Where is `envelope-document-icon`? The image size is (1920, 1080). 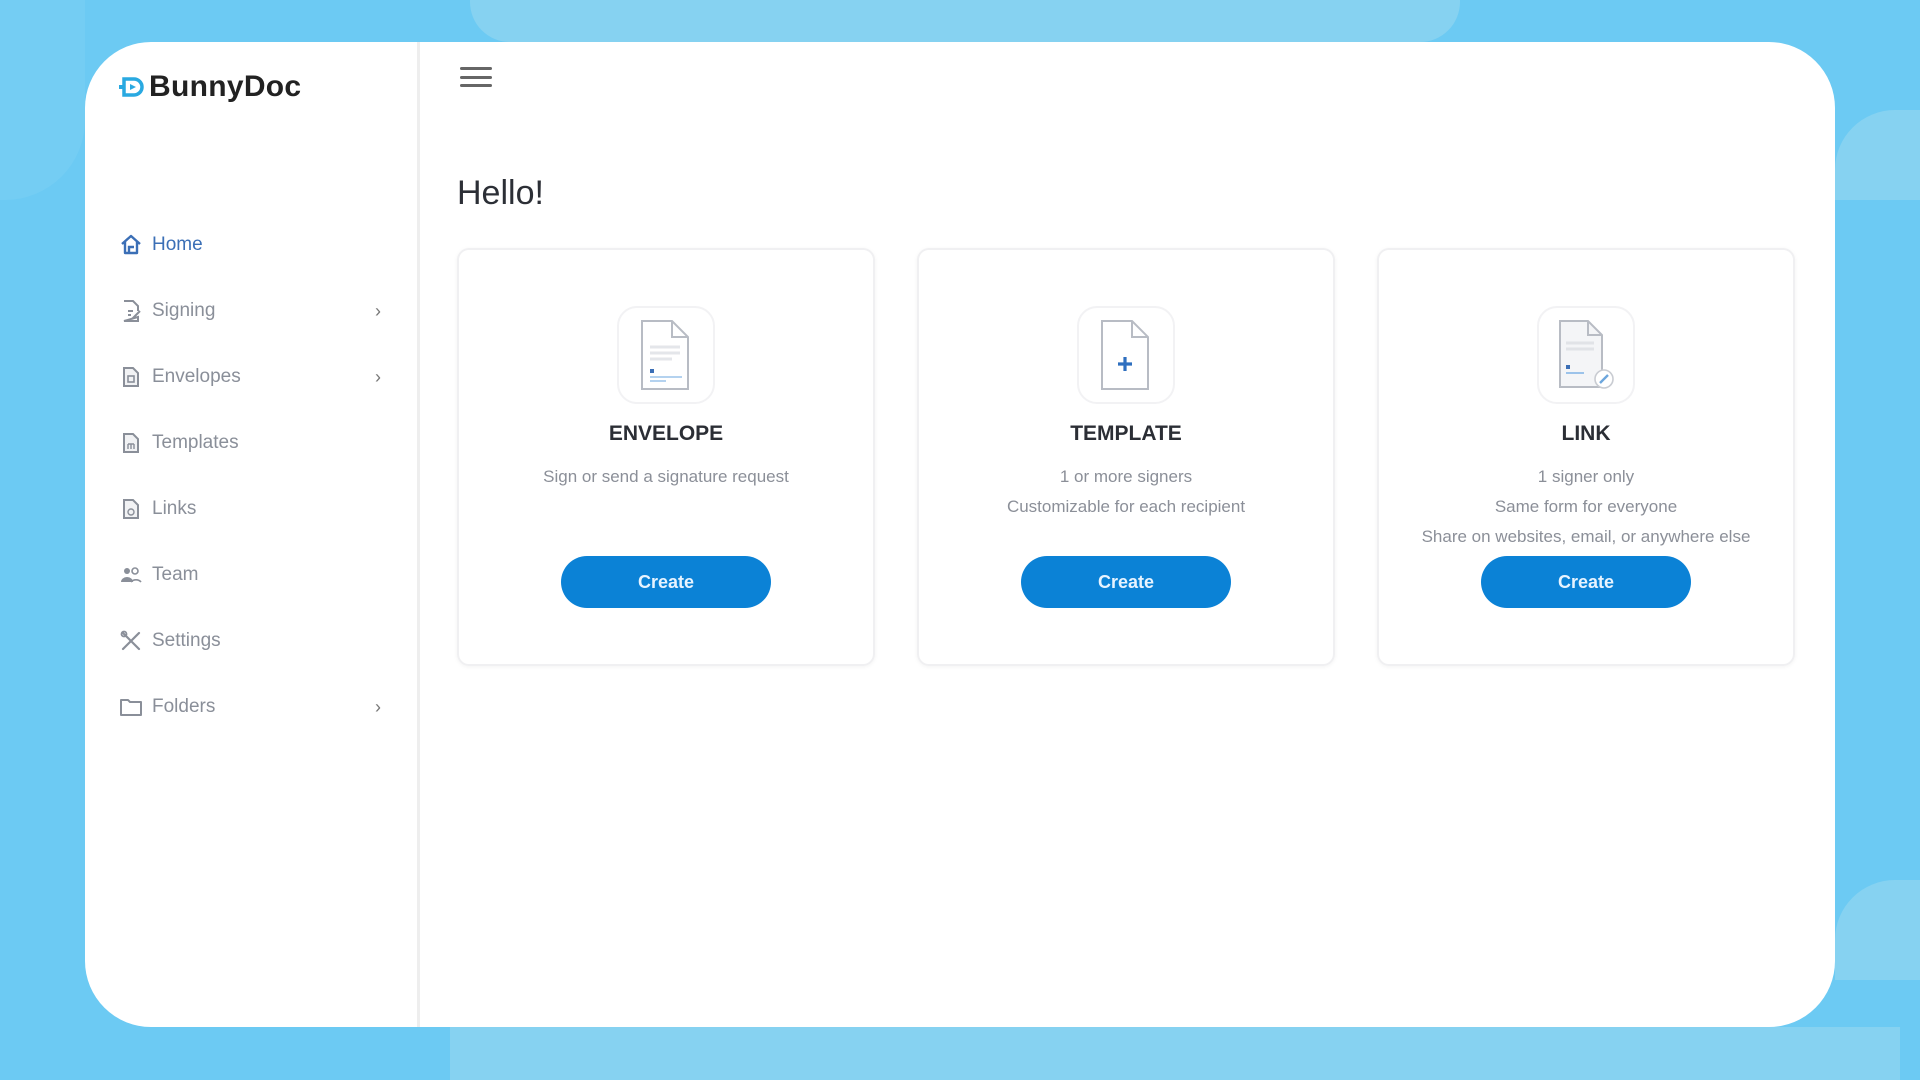 envelope-document-icon is located at coordinates (666, 355).